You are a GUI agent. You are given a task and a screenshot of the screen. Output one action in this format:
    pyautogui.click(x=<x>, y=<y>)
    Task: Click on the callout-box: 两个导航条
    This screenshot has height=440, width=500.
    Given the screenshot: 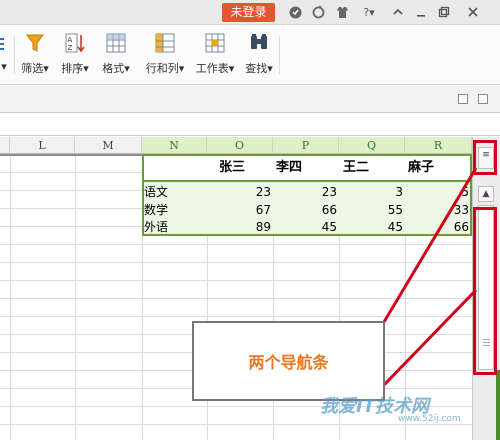 What is the action you would take?
    pyautogui.click(x=288, y=361)
    